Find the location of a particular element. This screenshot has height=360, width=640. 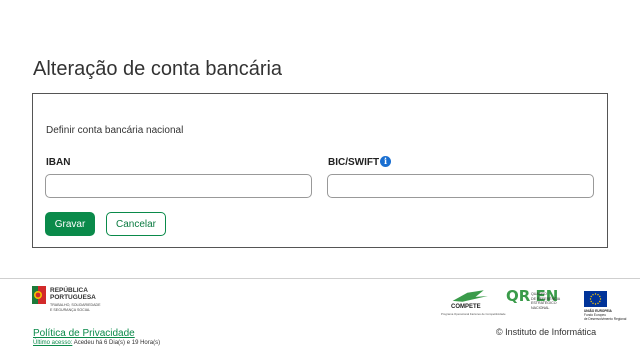

republic-name: REPÚBLICA PORTUGUESA is located at coordinates (73, 294).